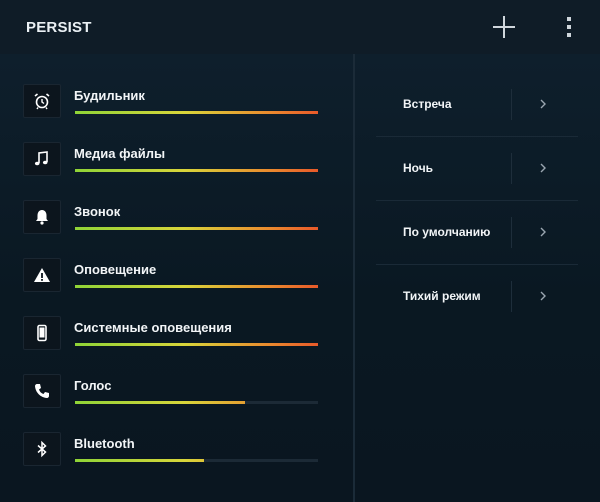 The height and width of the screenshot is (502, 600). I want to click on profile-item-default: По умолчанию, so click(477, 232).